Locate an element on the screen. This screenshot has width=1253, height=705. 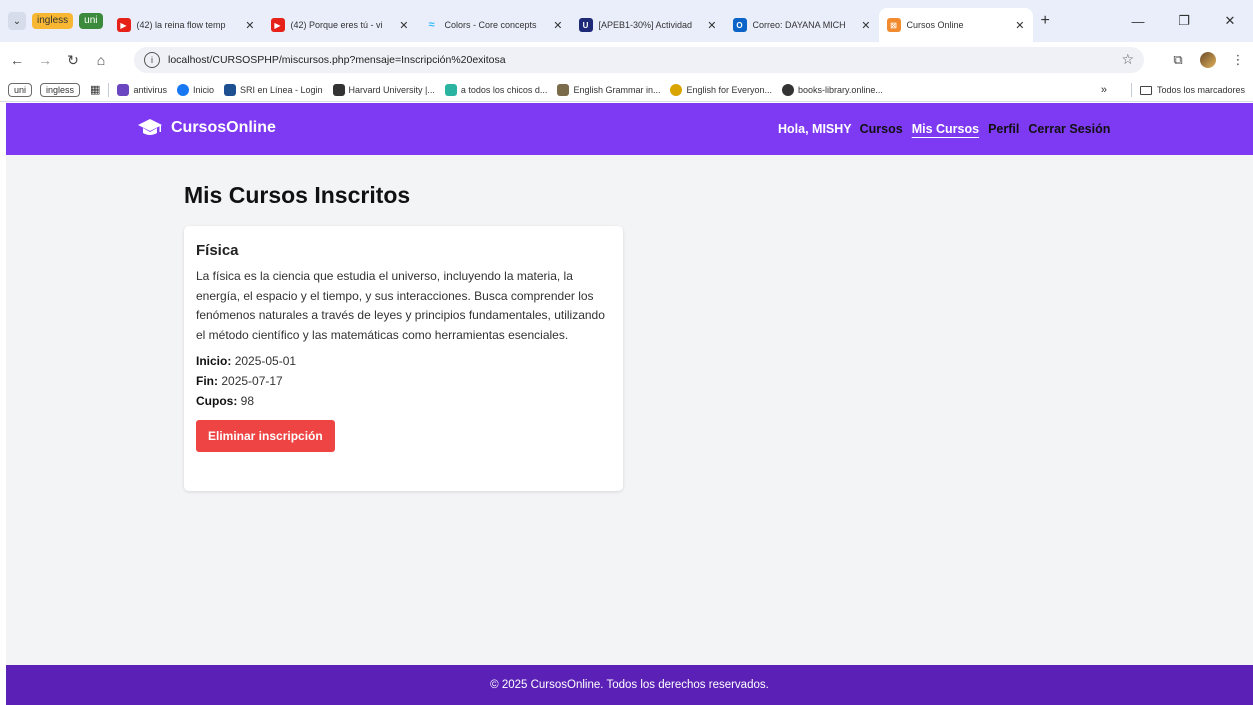
stack-icon is located at coordinates (450, 89).